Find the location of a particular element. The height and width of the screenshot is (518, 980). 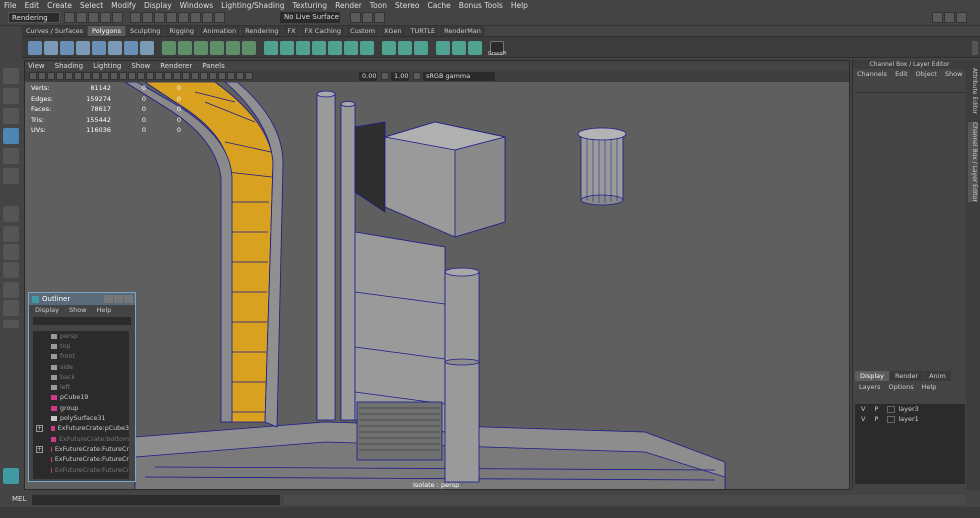

menu-texturing: Texturing is located at coordinates (309, 5).